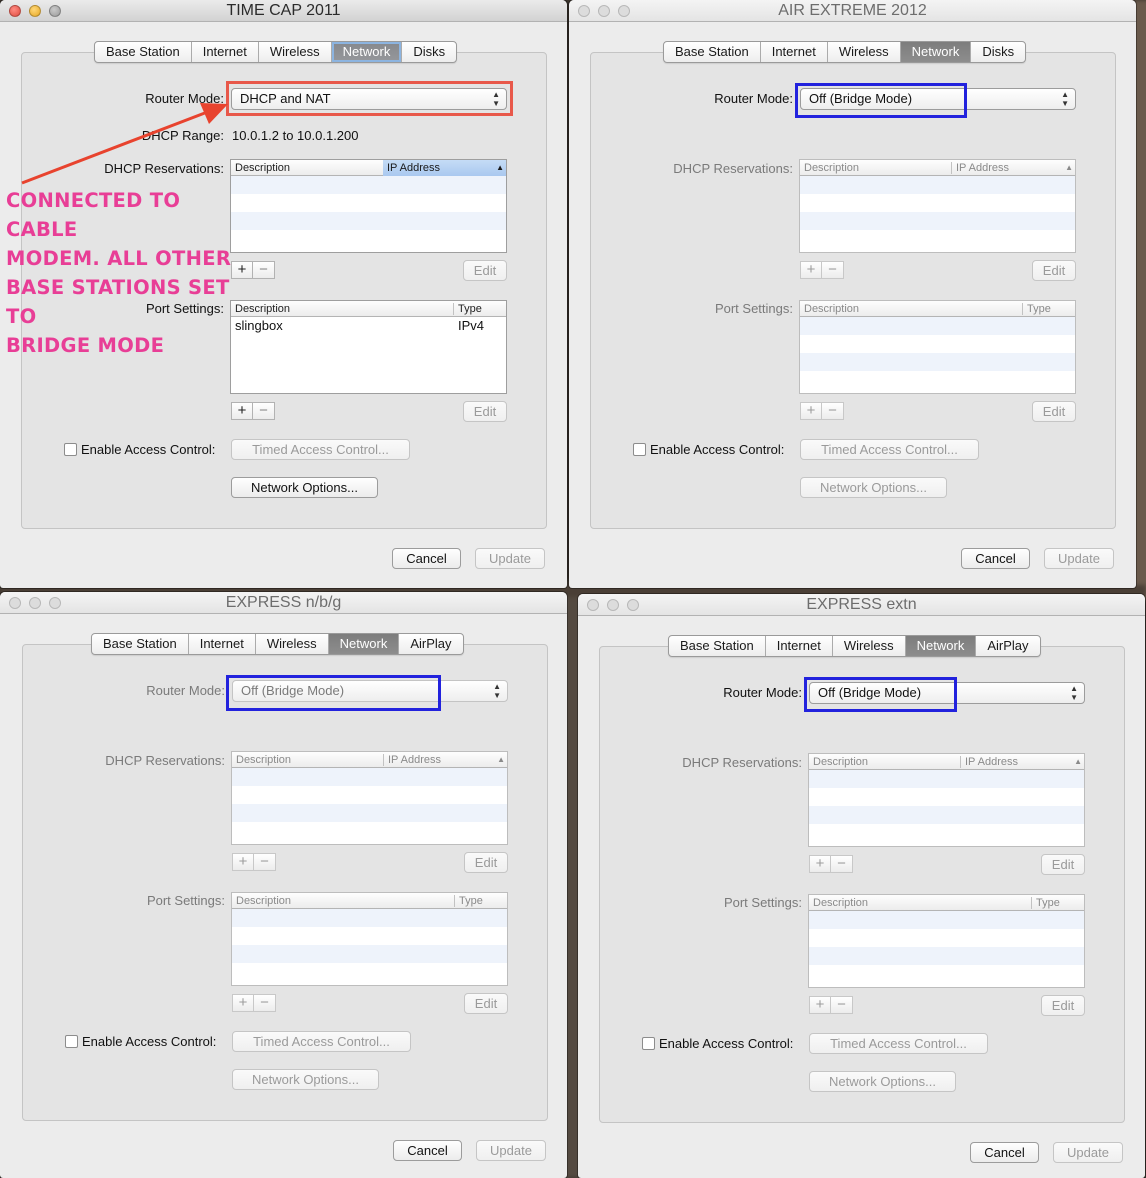 The image size is (1146, 1178). I want to click on port-settings-table: Description Type slingbox IPv4, so click(368, 347).